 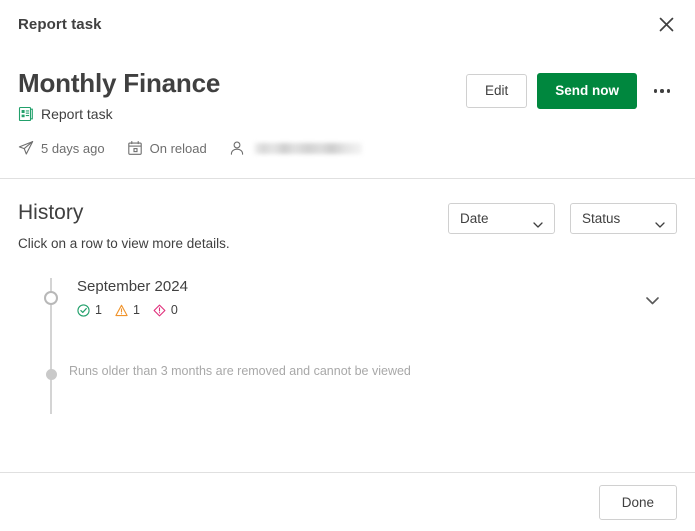 I want to click on table-row: September 2024 1 1 0, so click(x=347, y=308).